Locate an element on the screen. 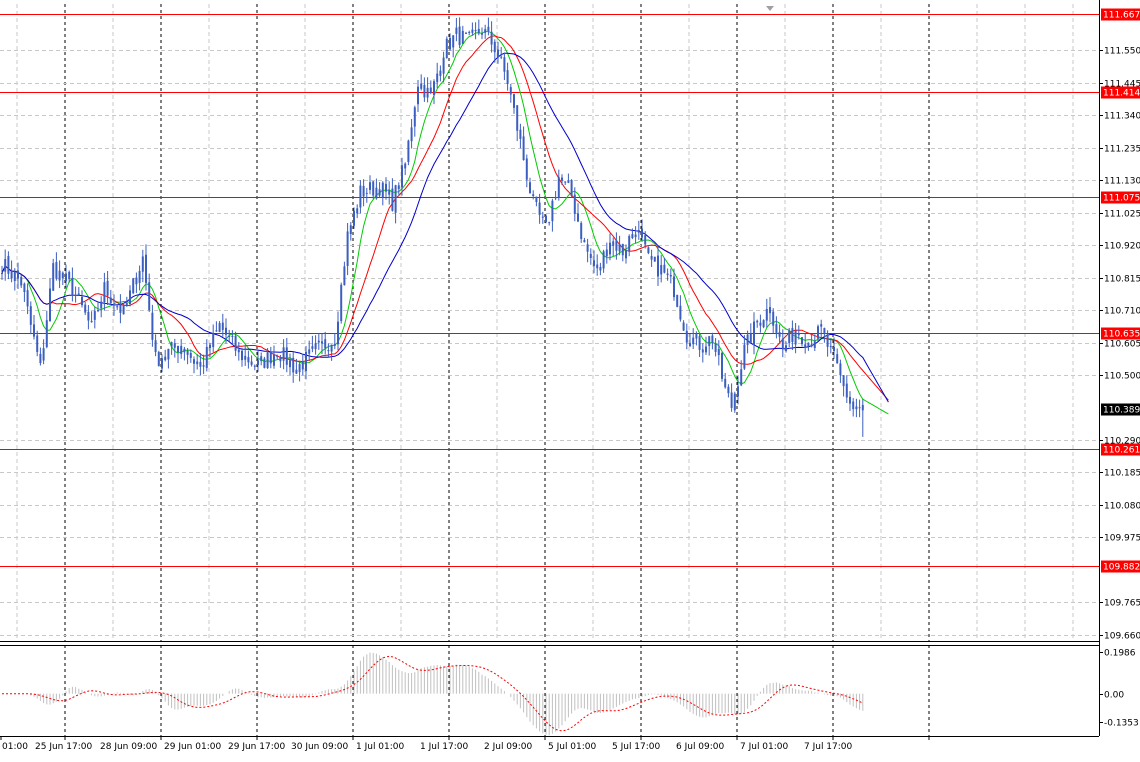 The height and width of the screenshot is (762, 1140). level-price-tag: 111.414 is located at coordinates (1120, 92).